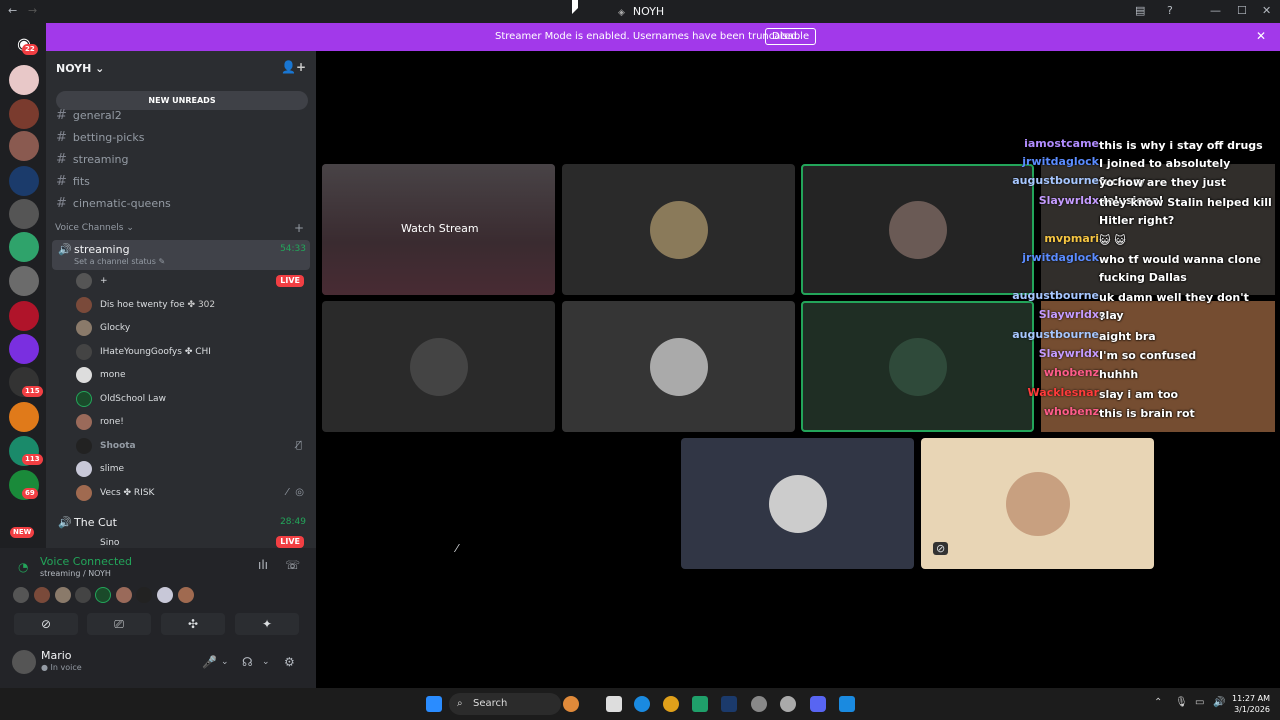 Image resolution: width=1280 pixels, height=720 pixels. I want to click on voice-user: Dis hoe twenty foe ✤ 302, so click(192, 306).